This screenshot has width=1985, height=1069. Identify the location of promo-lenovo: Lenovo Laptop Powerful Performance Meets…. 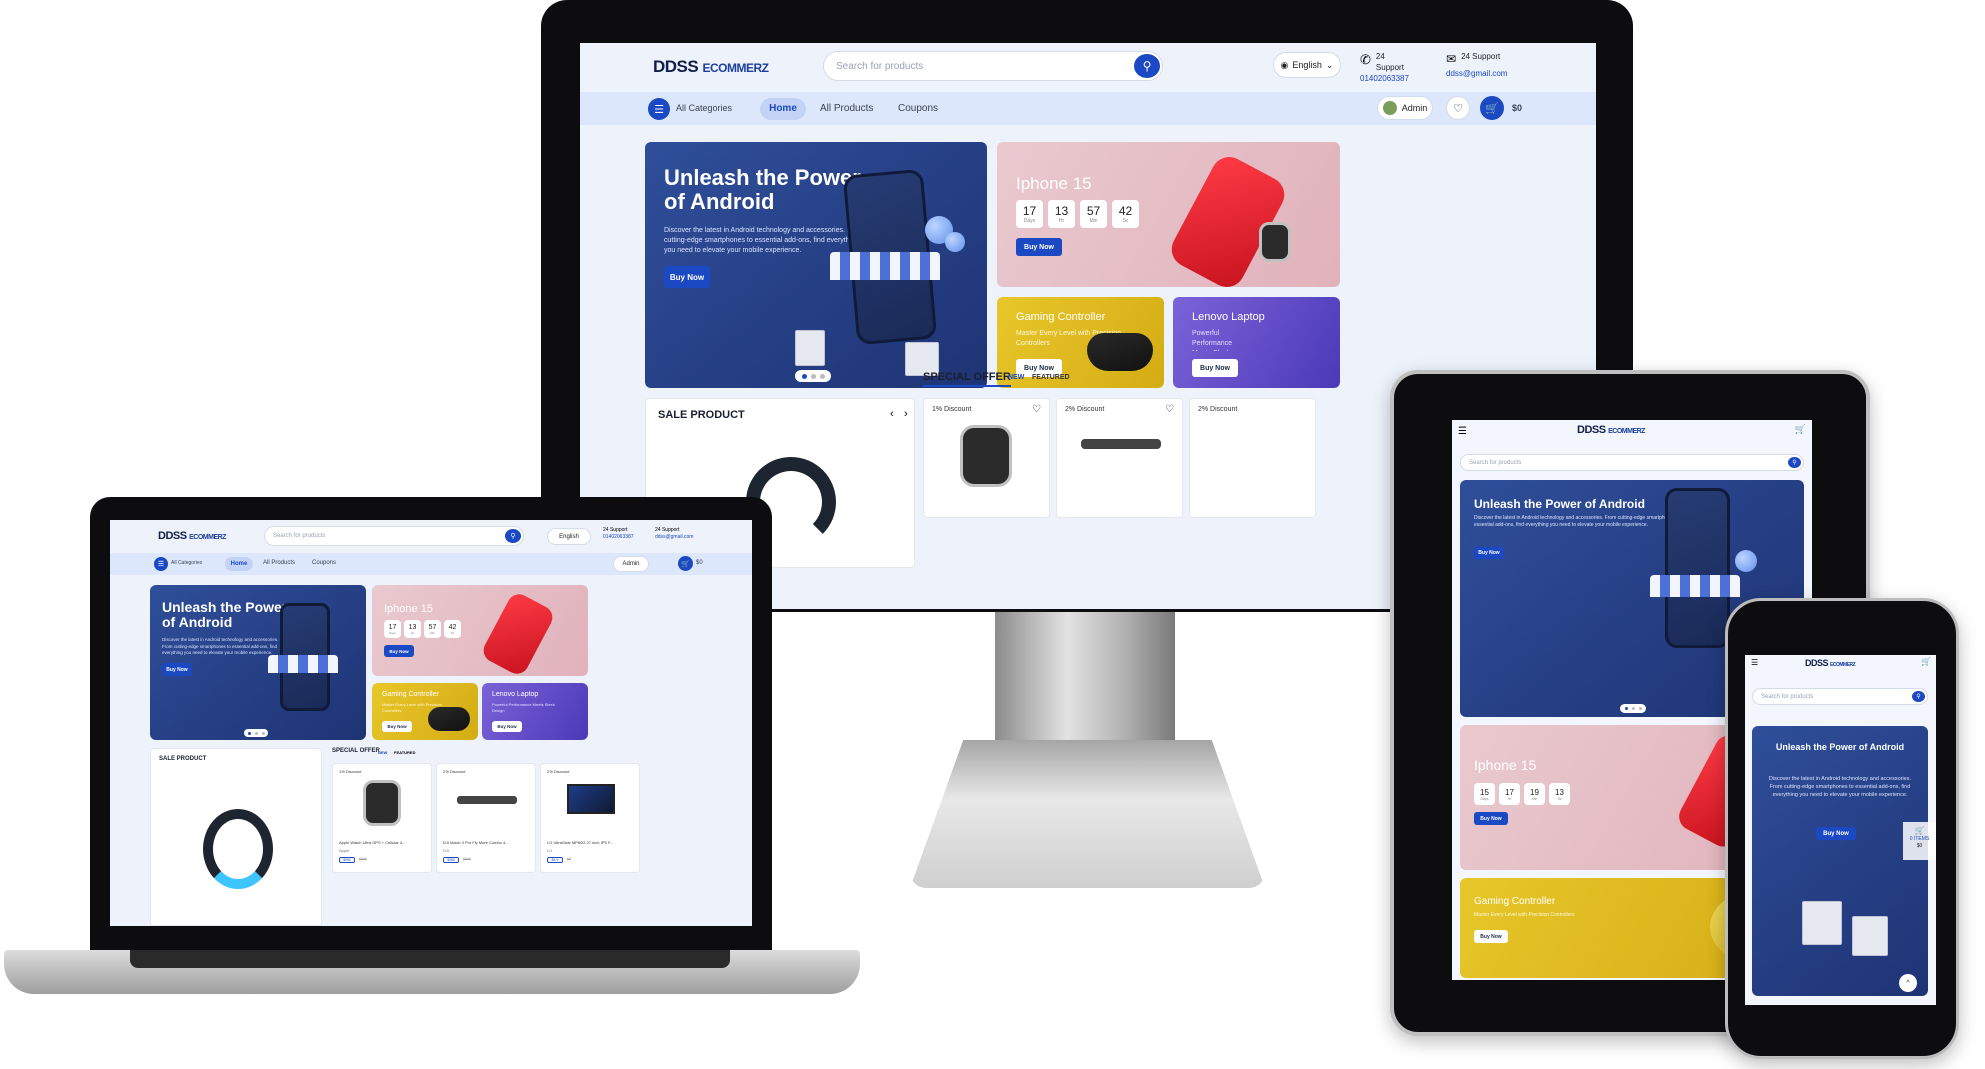
(1256, 342).